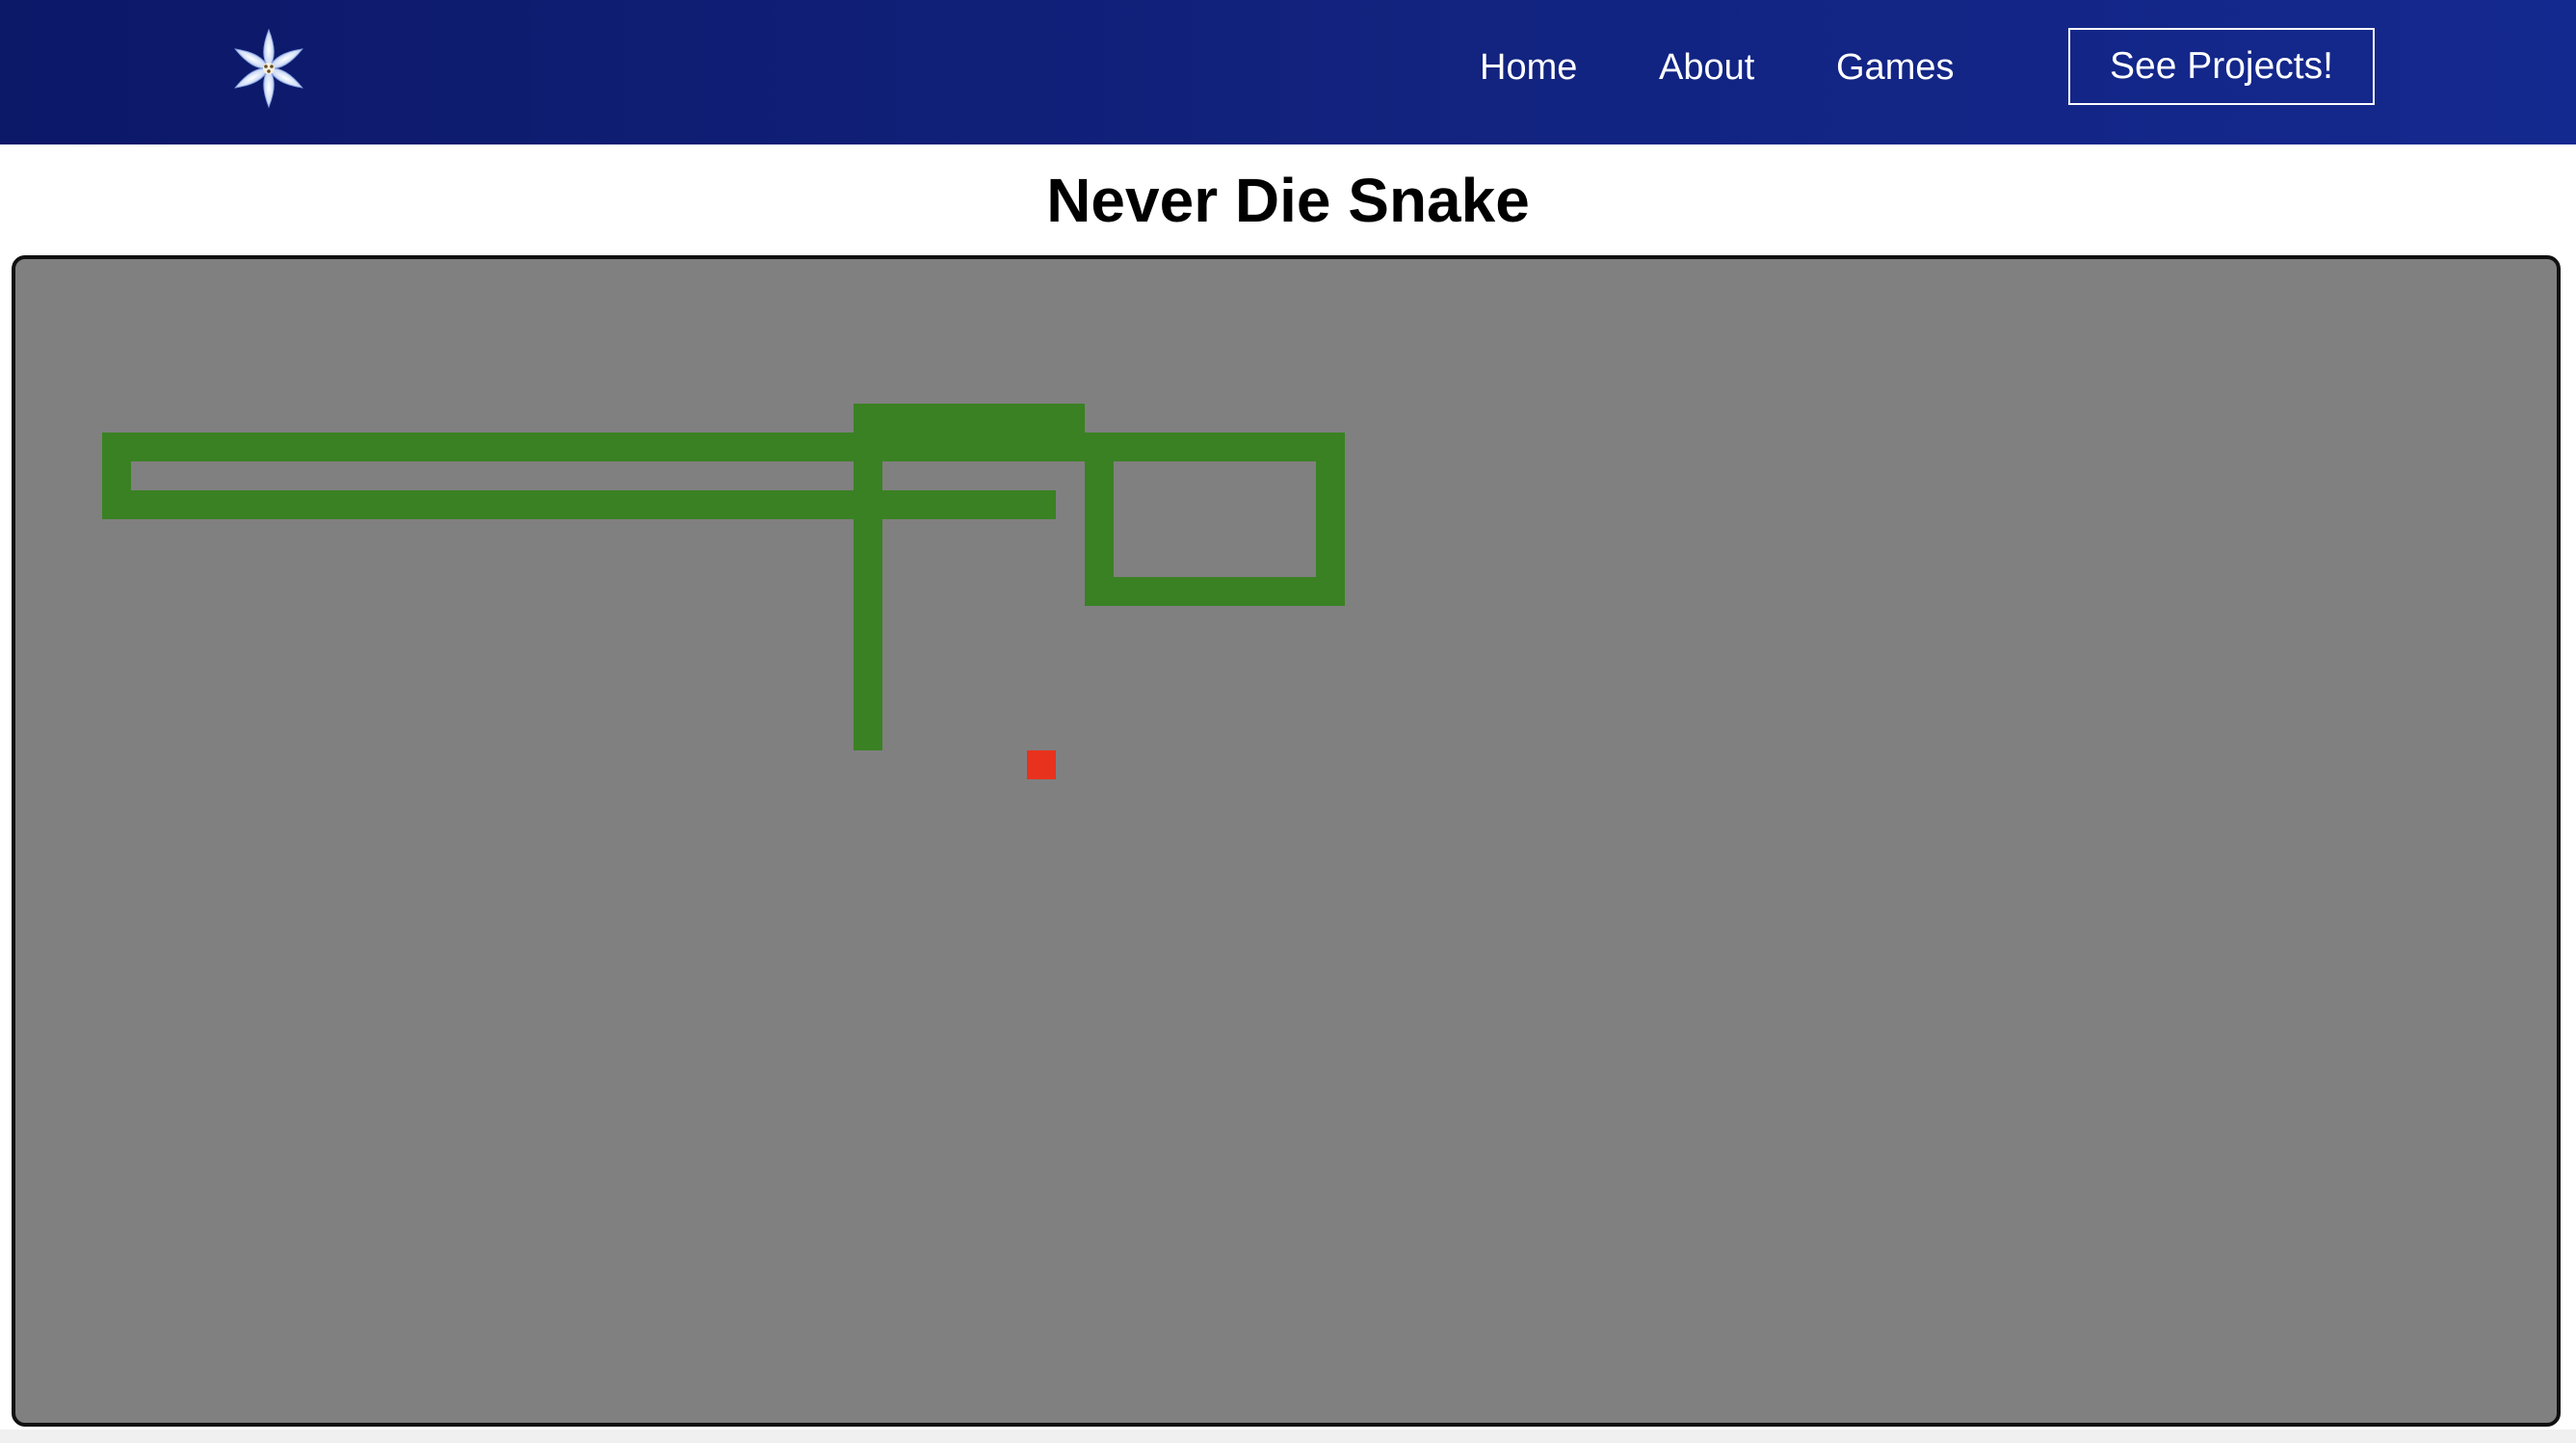 Image resolution: width=2576 pixels, height=1443 pixels. Describe the element at coordinates (268, 68) in the screenshot. I see `star-lily-icon` at that location.